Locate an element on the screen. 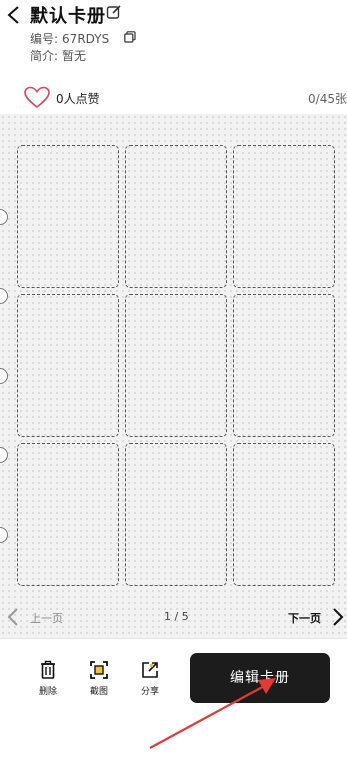 The height and width of the screenshot is (771, 347). album-intro: 简介: 暂无 is located at coordinates (58, 55).